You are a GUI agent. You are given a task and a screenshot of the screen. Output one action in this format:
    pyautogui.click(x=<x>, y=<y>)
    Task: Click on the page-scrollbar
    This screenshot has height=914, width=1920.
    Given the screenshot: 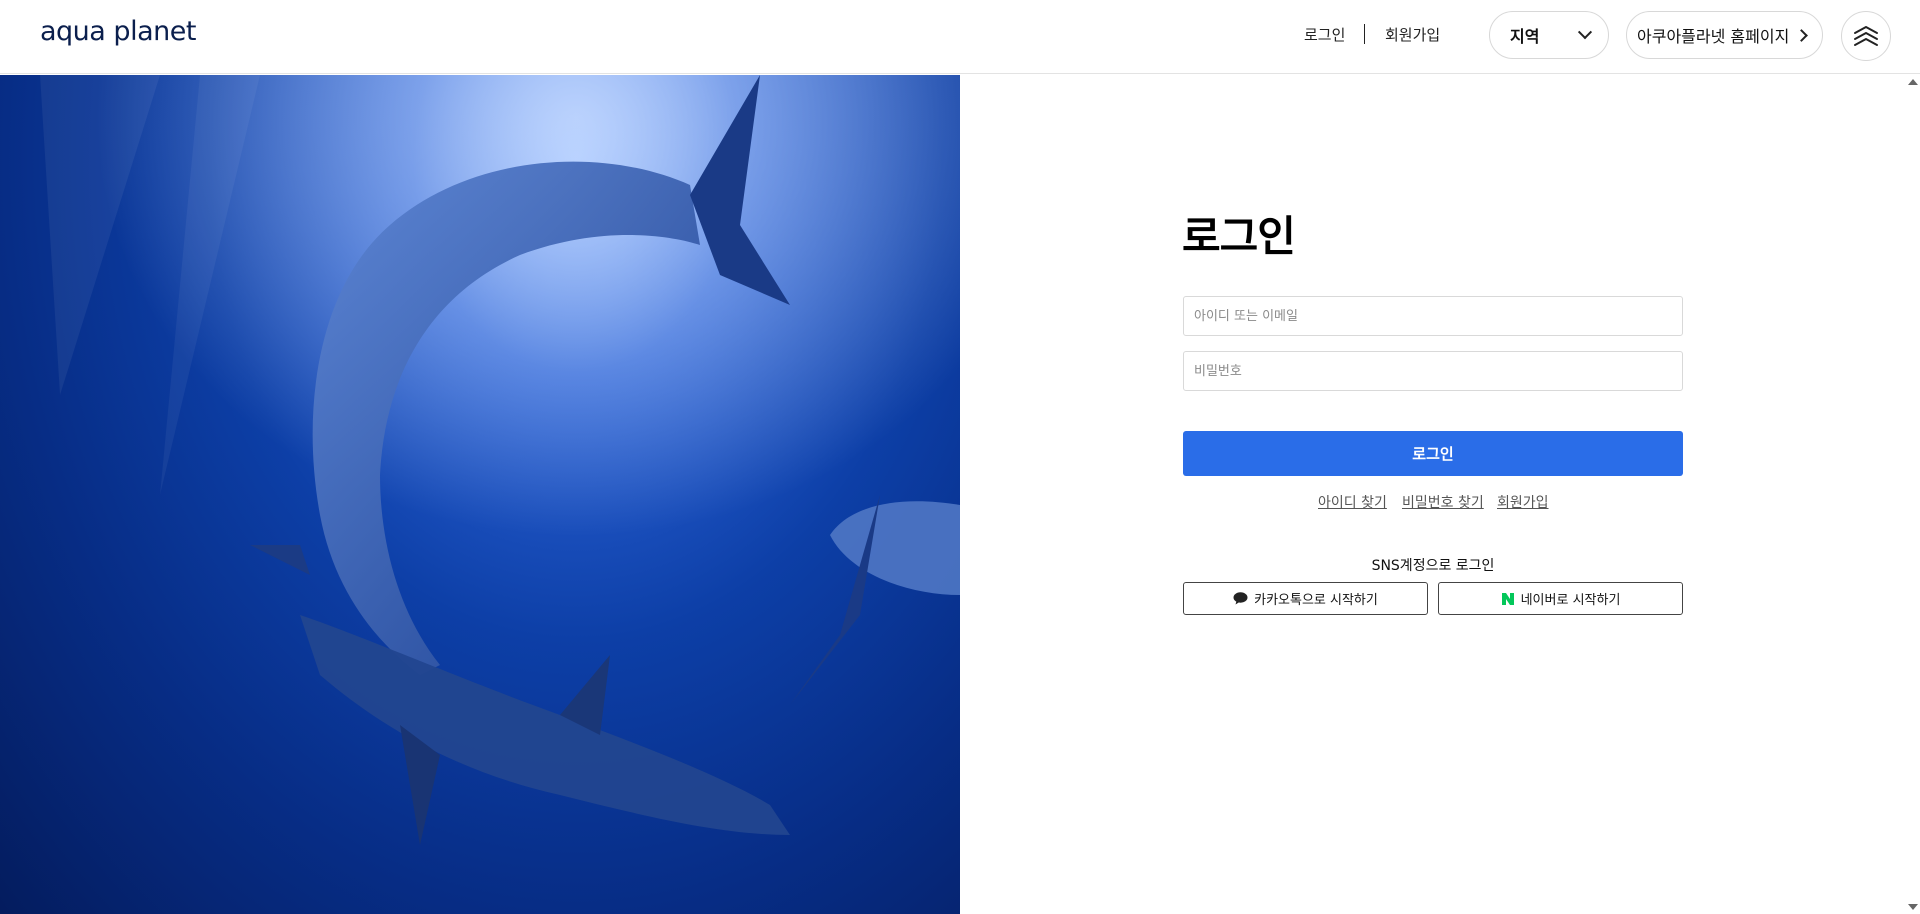 What is the action you would take?
    pyautogui.click(x=1912, y=494)
    